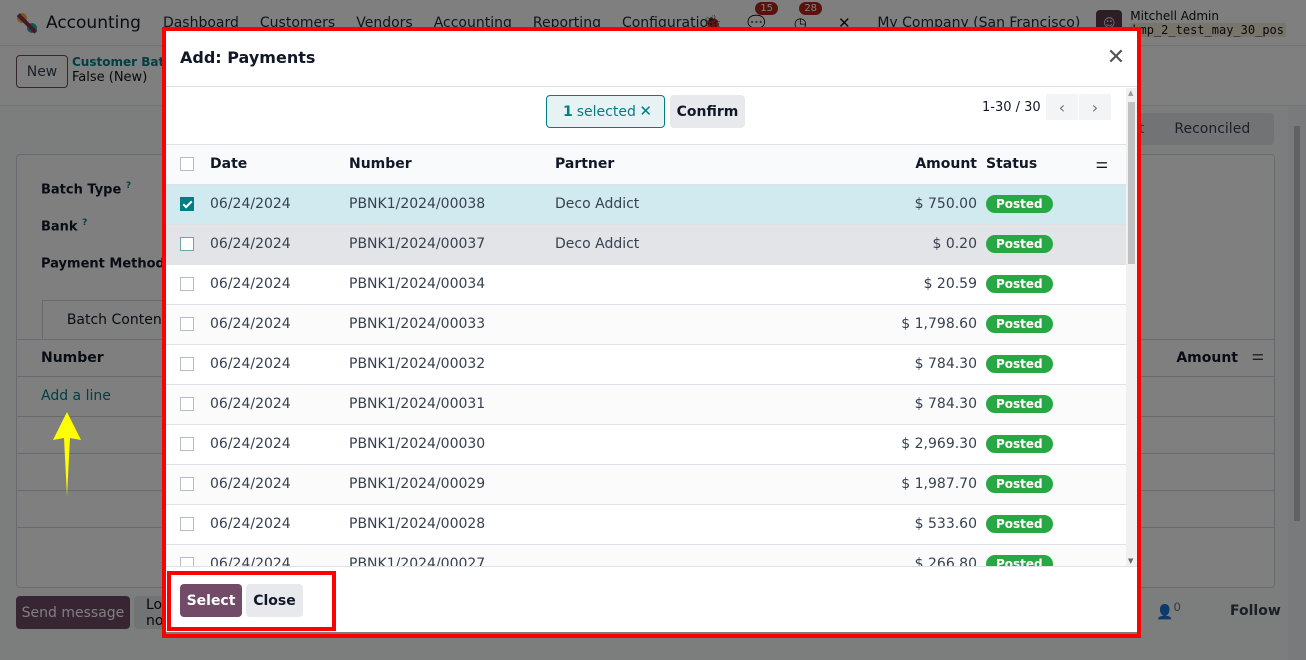  Describe the element at coordinates (568, 111) in the screenshot. I see `selected-count: 1` at that location.